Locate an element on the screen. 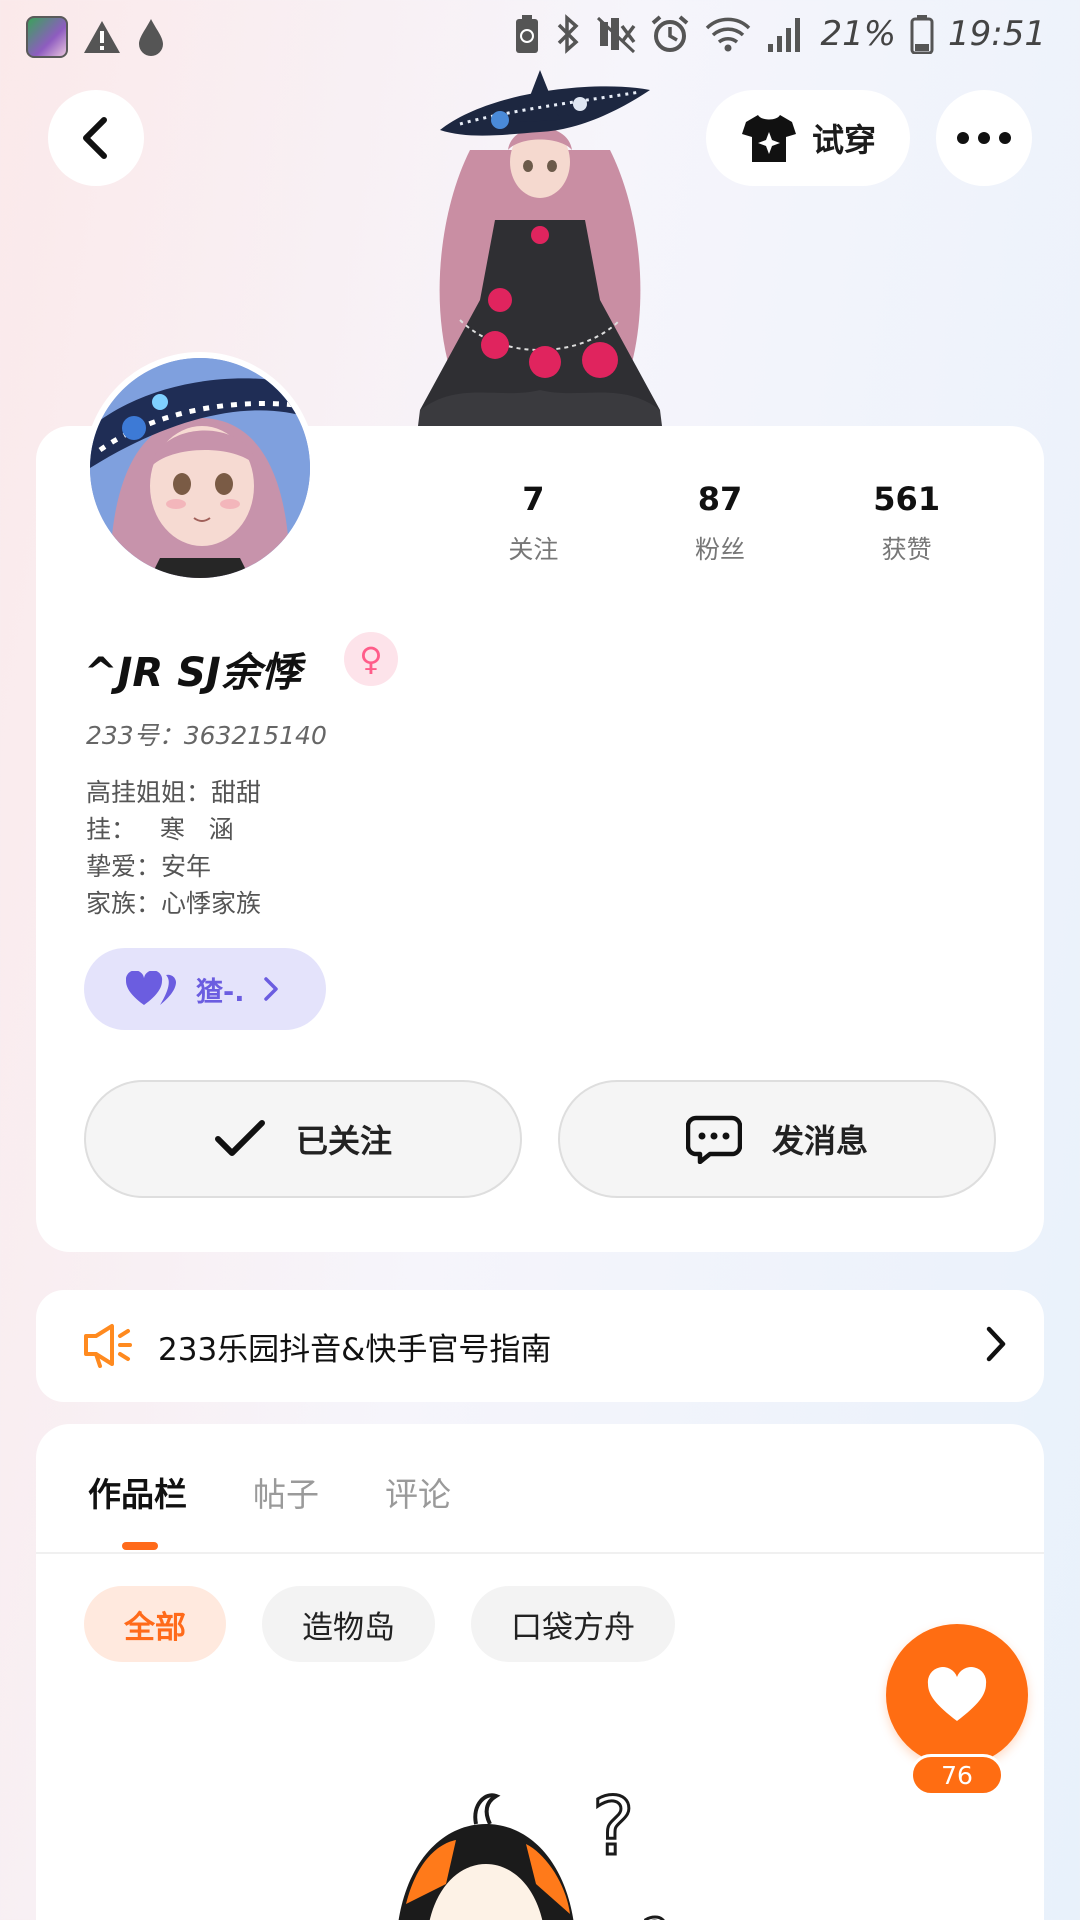 The width and height of the screenshot is (1080, 1920). try-on-button: 试穿 is located at coordinates (808, 138).